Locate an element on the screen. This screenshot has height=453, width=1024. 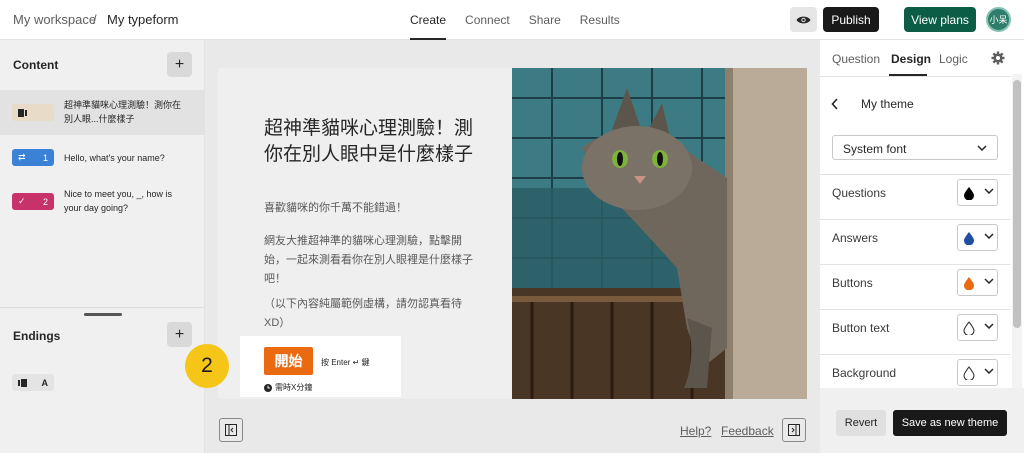
time-note: 需時X分鐘 is located at coordinates (288, 387).